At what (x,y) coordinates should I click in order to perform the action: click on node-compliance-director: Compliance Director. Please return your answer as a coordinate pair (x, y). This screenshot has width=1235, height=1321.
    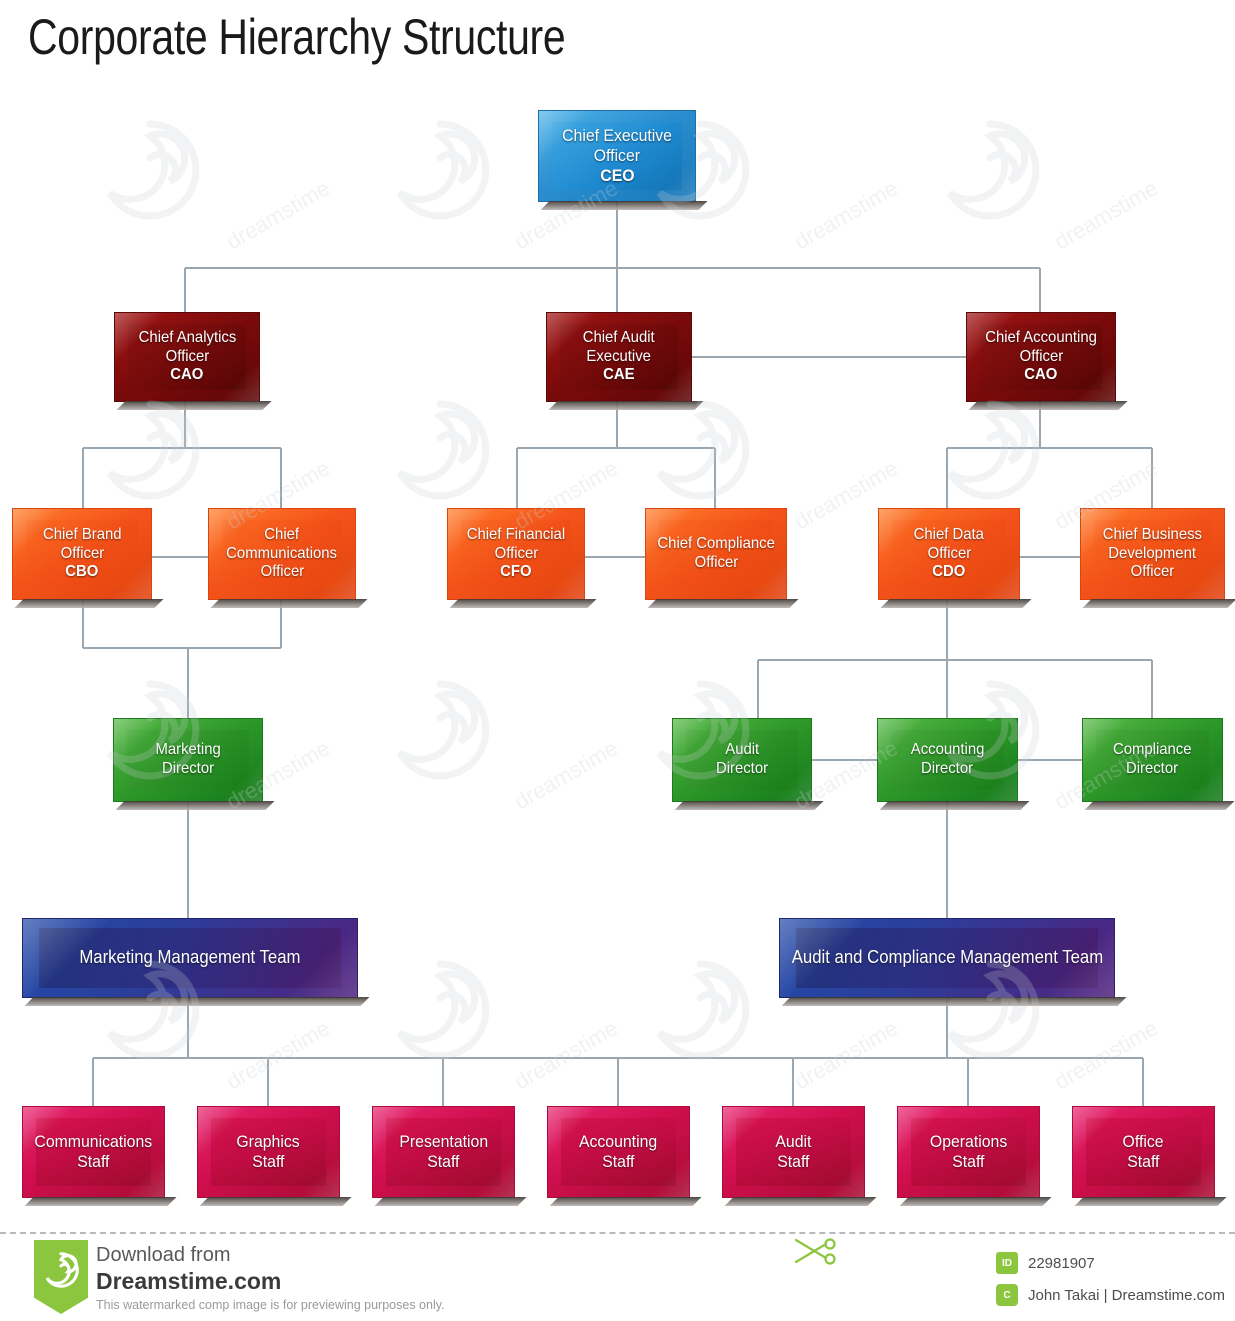
    Looking at the image, I should click on (1158, 764).